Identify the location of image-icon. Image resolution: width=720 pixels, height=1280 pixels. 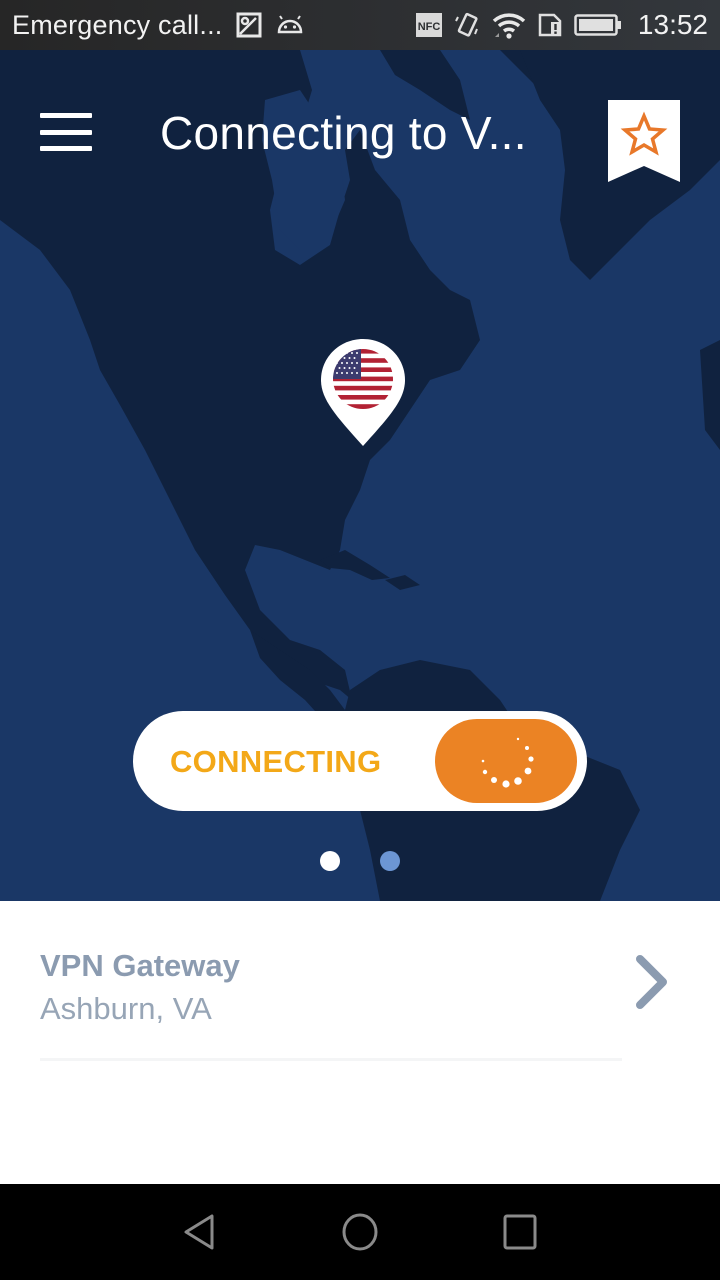
(249, 25).